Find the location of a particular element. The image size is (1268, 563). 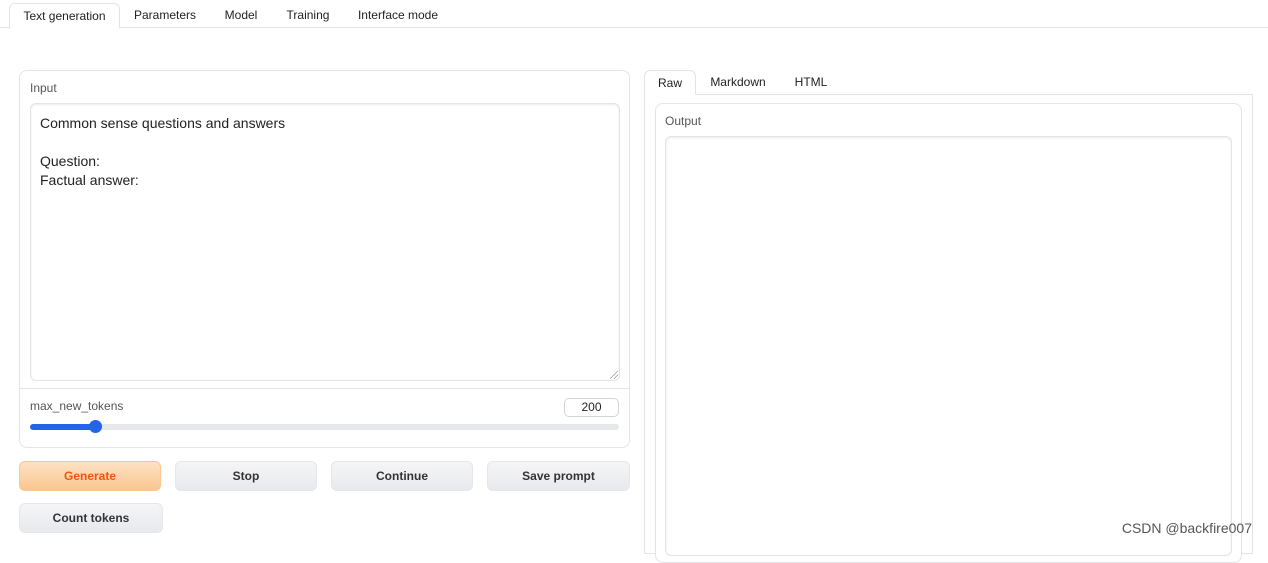

slider-fill is located at coordinates (62, 427).